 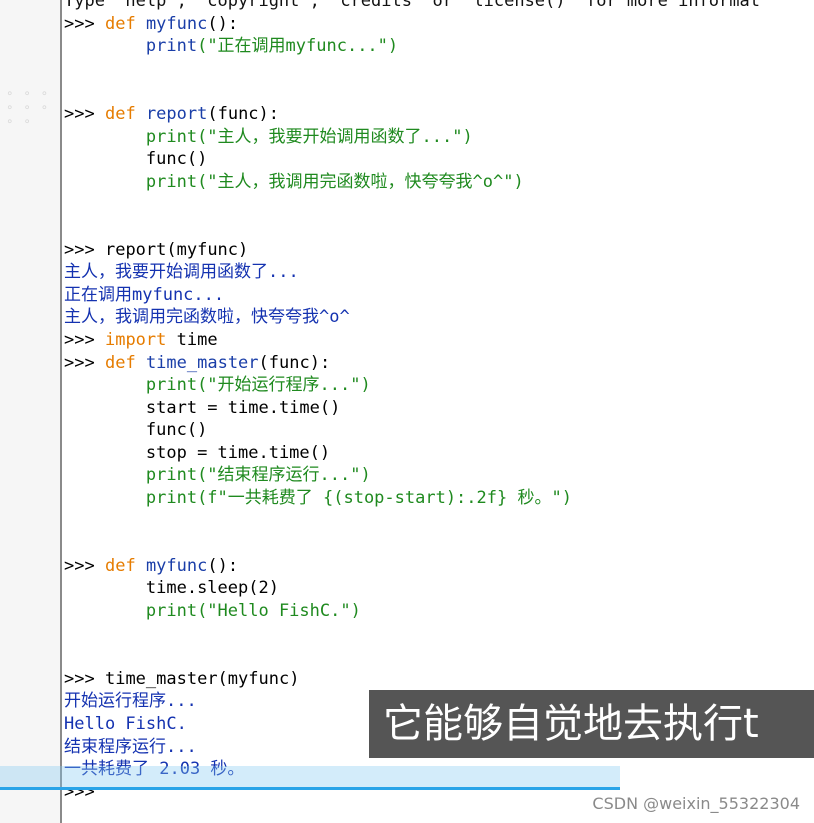 I want to click on function-name: report, so click(x=176, y=113).